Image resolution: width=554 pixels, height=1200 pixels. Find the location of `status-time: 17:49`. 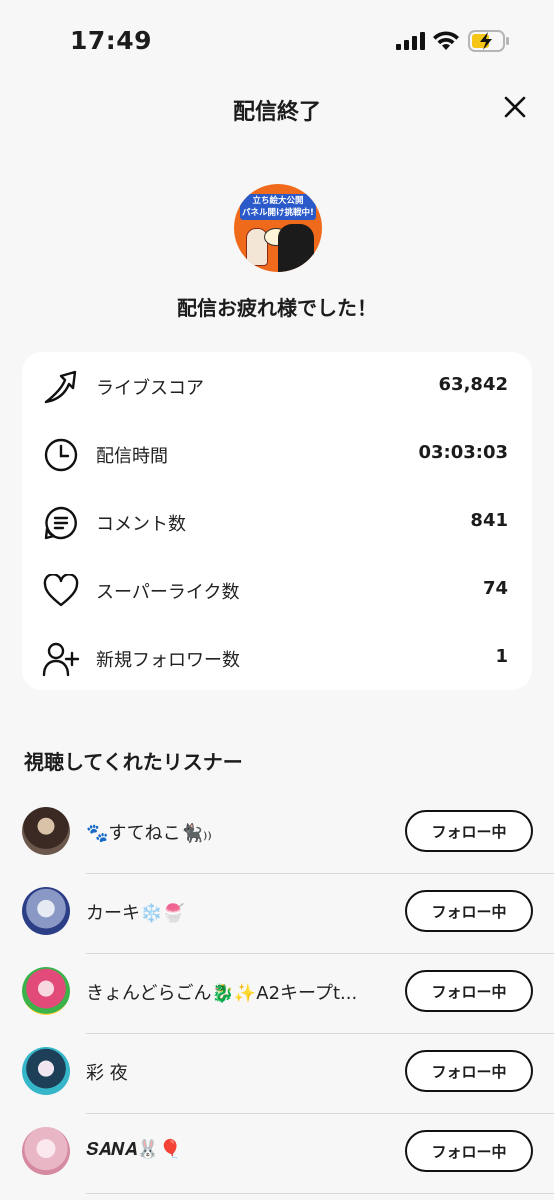

status-time: 17:49 is located at coordinates (111, 40).